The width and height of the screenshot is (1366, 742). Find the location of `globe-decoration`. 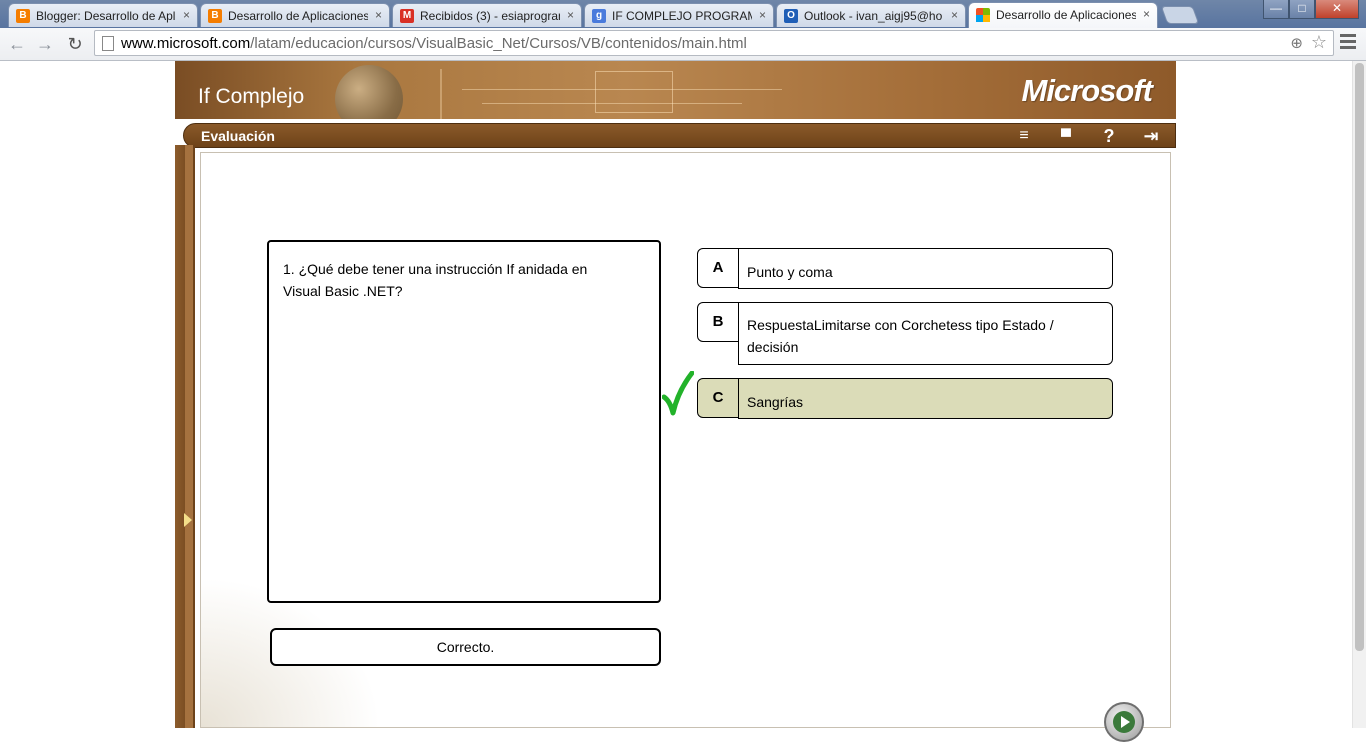

globe-decoration is located at coordinates (369, 92).